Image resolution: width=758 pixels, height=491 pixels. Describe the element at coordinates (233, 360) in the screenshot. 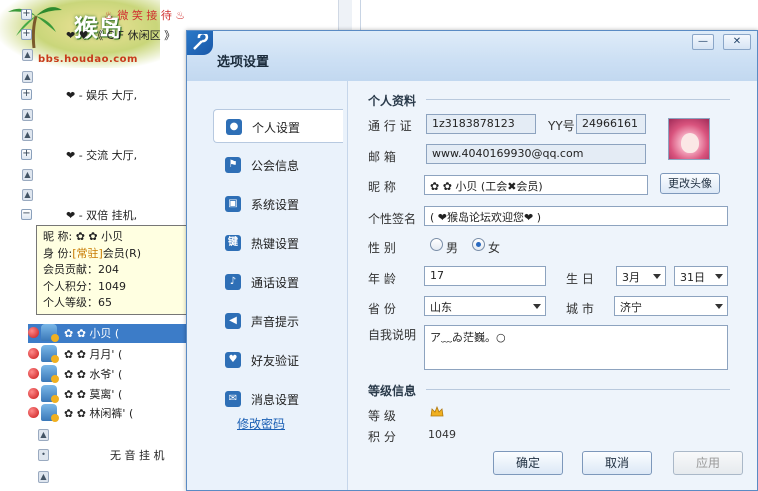

I see `friend-verify-icon: ♥` at that location.